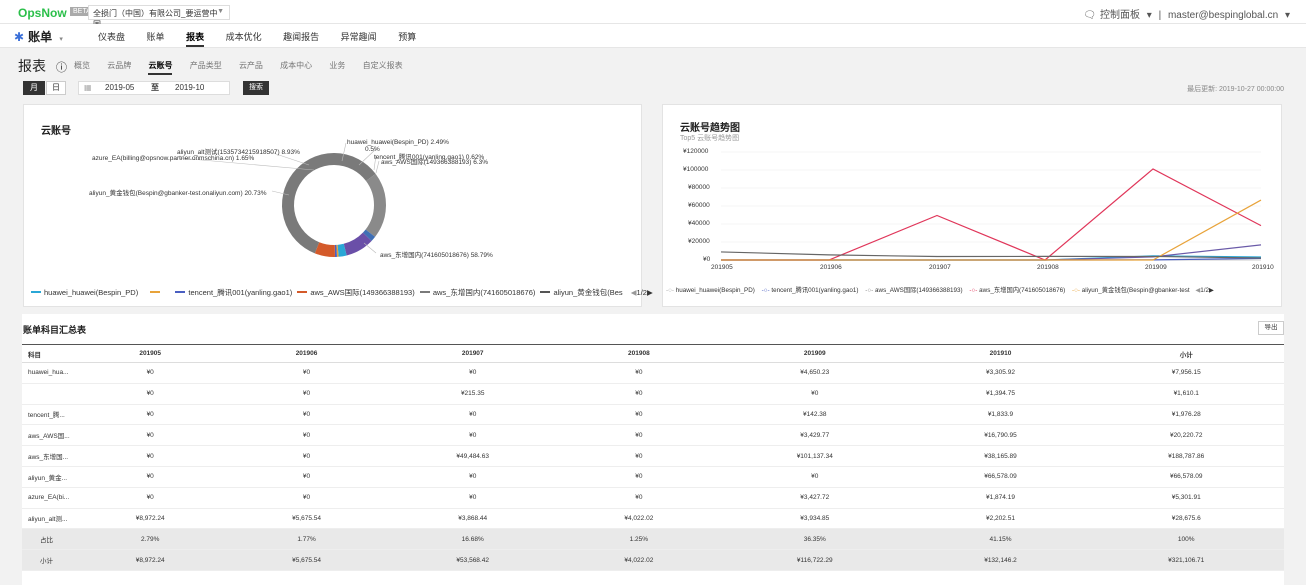 The height and width of the screenshot is (585, 1306). Describe the element at coordinates (1186, 353) in the screenshot. I see `column-header: 小计` at that location.